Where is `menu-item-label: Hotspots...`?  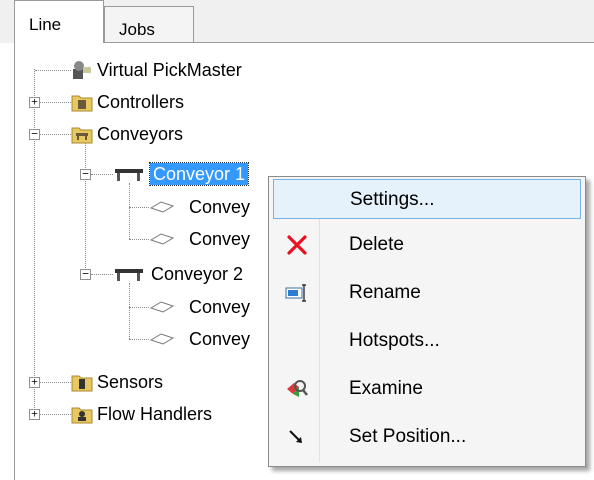 menu-item-label: Hotspots... is located at coordinates (394, 340).